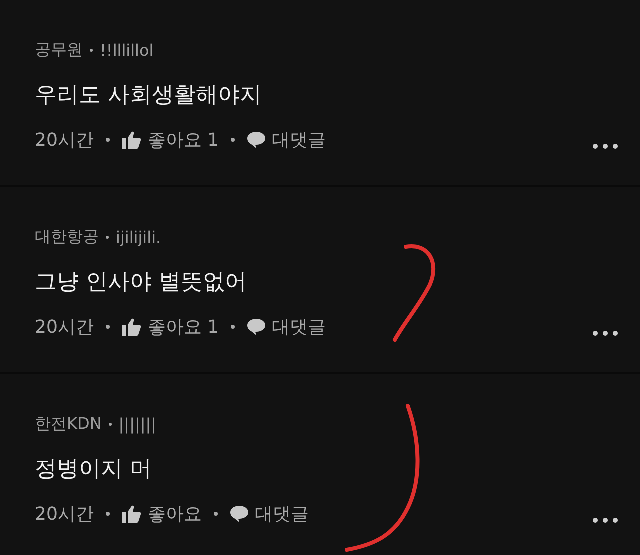 Image resolution: width=640 pixels, height=555 pixels. I want to click on comment-text: 그냥 인사야 별뜻없어, so click(141, 283).